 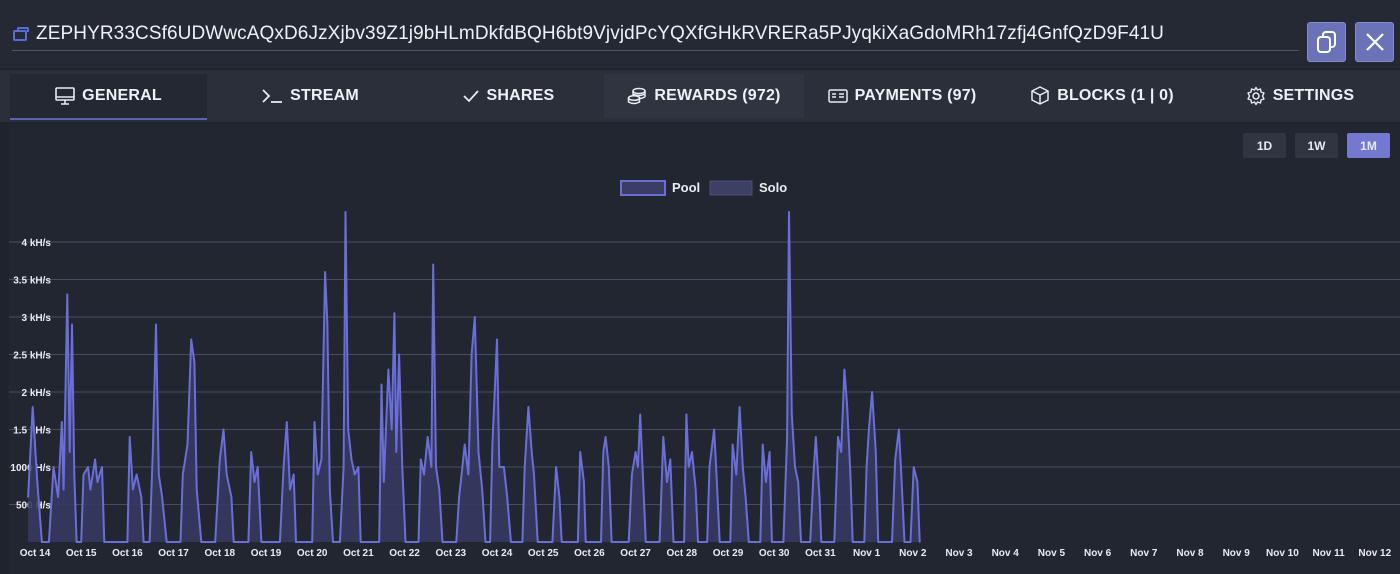 I want to click on terminal-icon, so click(x=272, y=96).